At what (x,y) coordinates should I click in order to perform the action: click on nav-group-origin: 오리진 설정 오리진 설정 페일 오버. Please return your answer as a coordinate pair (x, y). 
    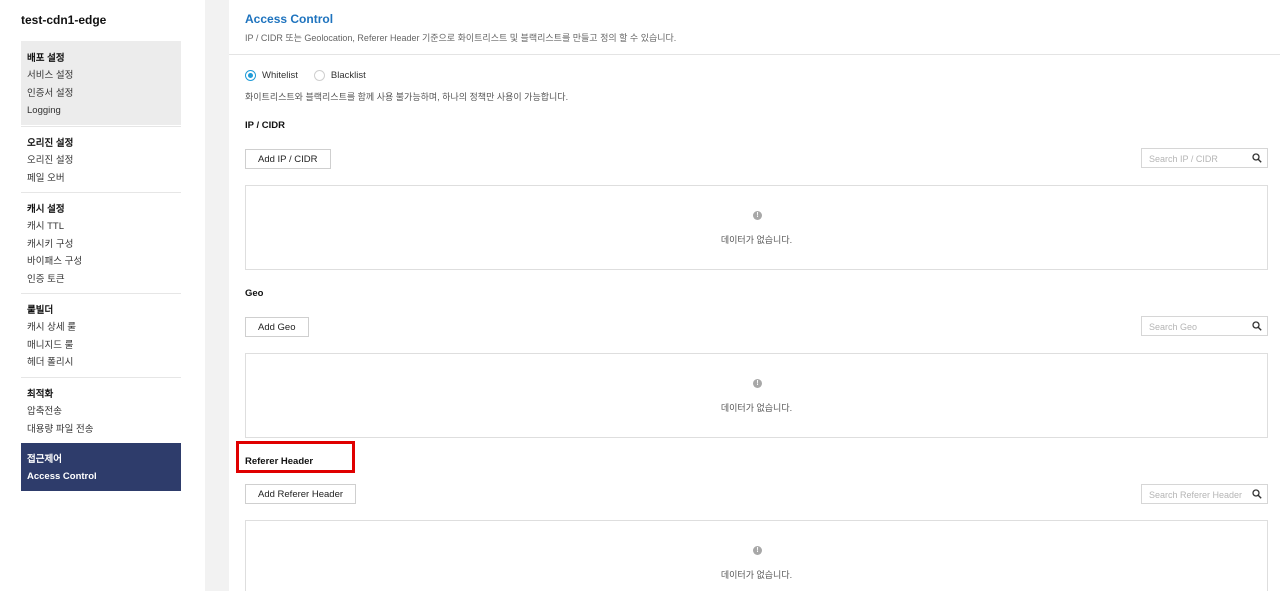
    Looking at the image, I should click on (101, 158).